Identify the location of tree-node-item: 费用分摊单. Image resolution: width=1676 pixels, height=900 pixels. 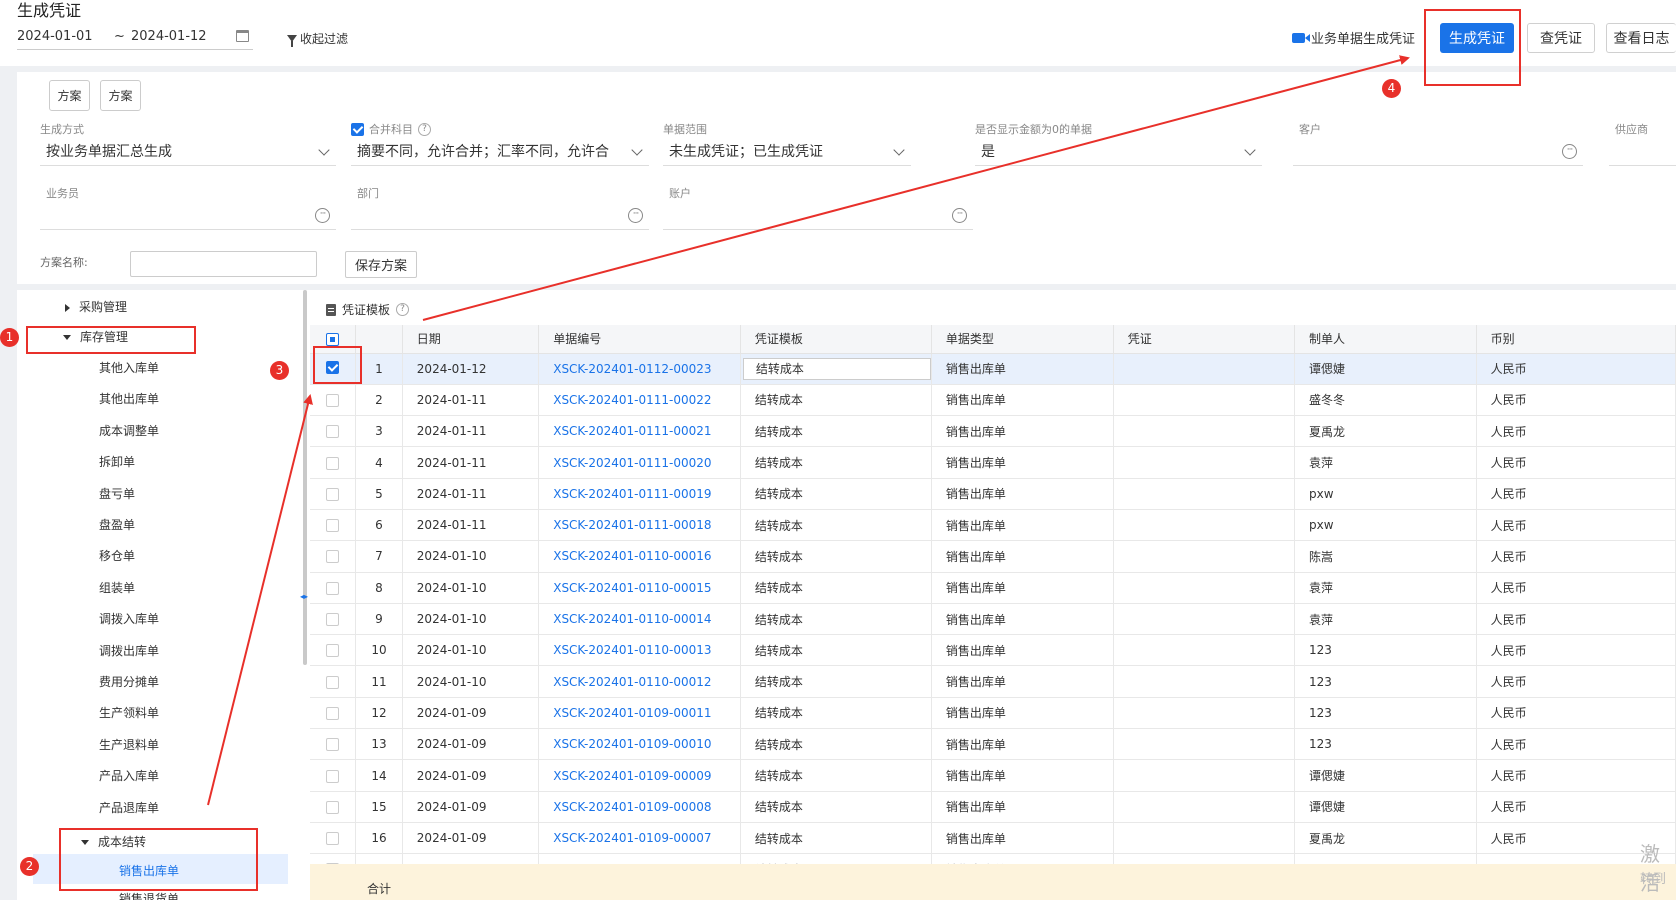
(129, 681).